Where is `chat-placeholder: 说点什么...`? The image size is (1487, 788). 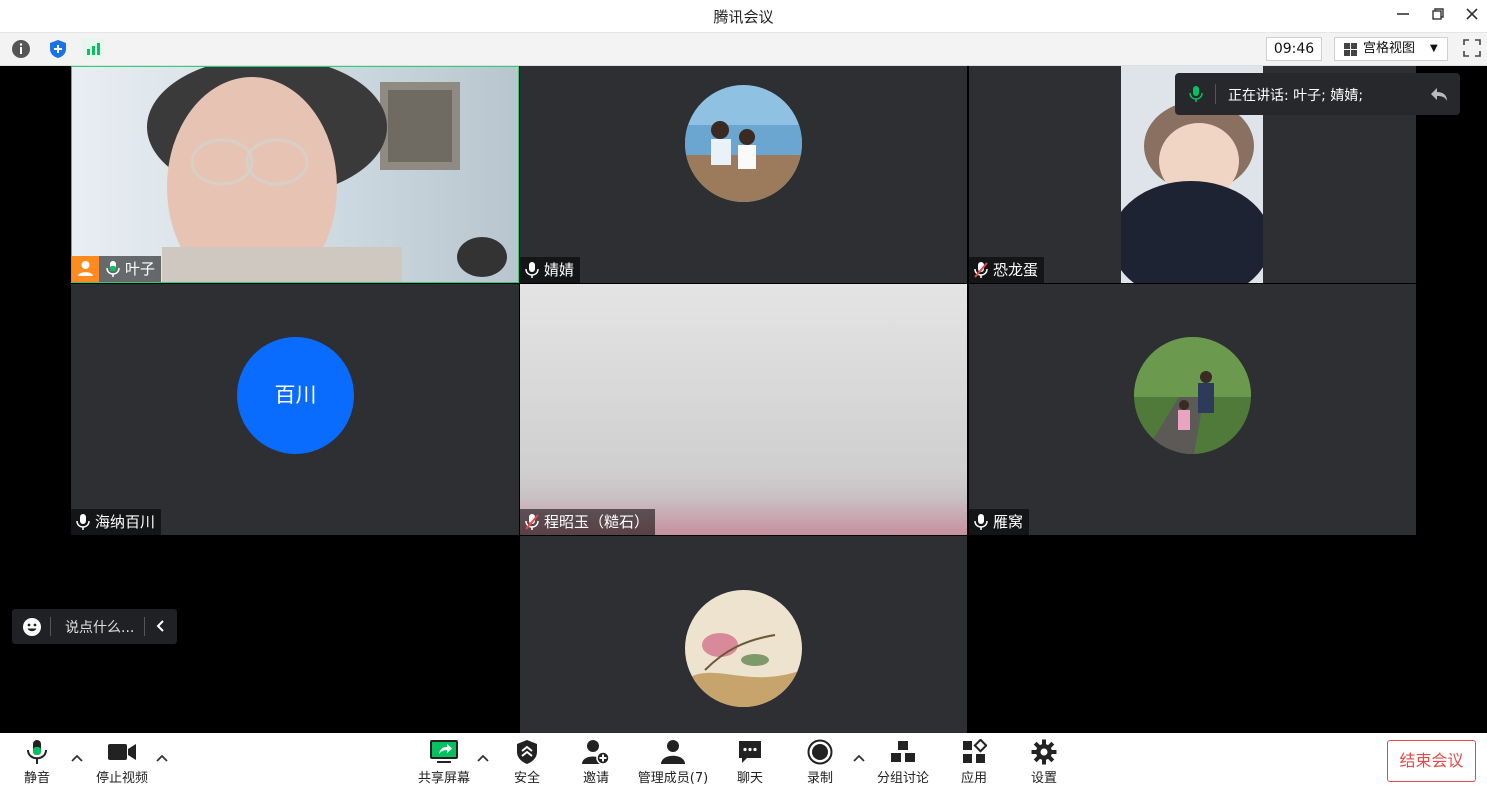
chat-placeholder: 说点什么... is located at coordinates (100, 628).